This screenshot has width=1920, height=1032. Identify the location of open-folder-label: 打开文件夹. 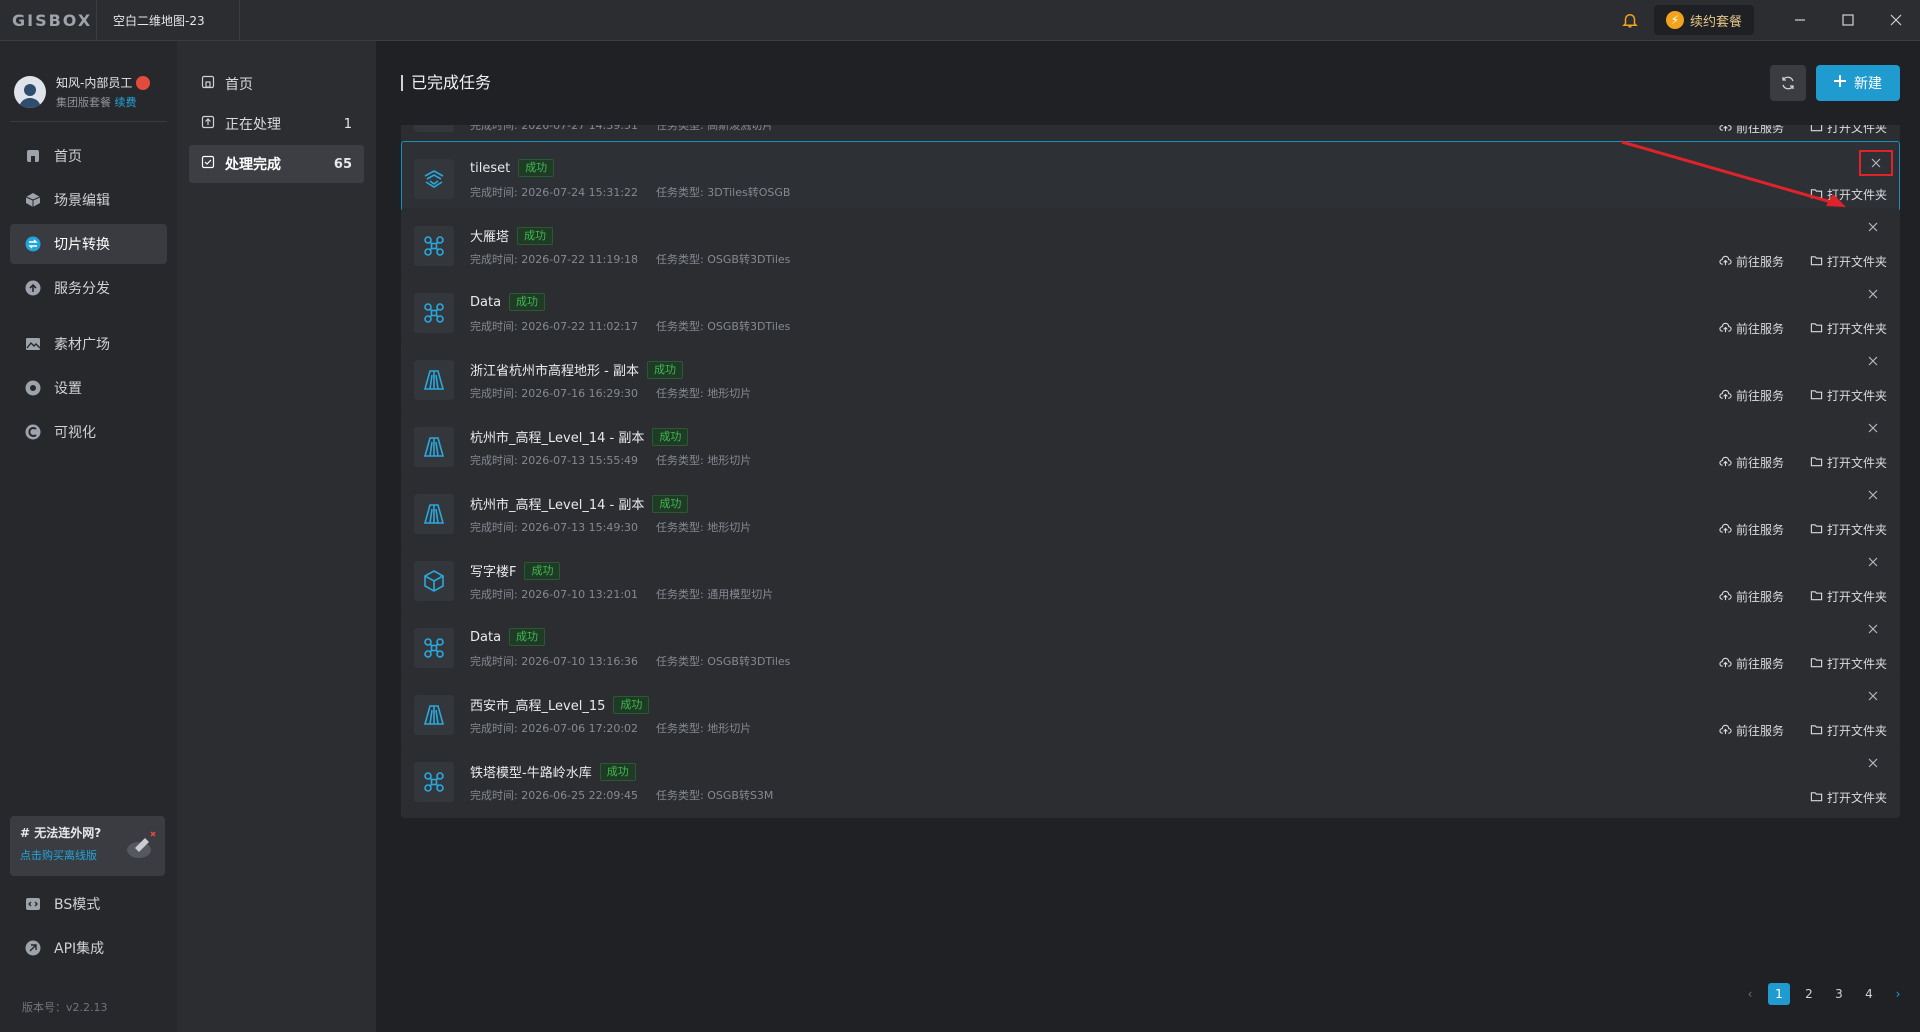
(1856, 530).